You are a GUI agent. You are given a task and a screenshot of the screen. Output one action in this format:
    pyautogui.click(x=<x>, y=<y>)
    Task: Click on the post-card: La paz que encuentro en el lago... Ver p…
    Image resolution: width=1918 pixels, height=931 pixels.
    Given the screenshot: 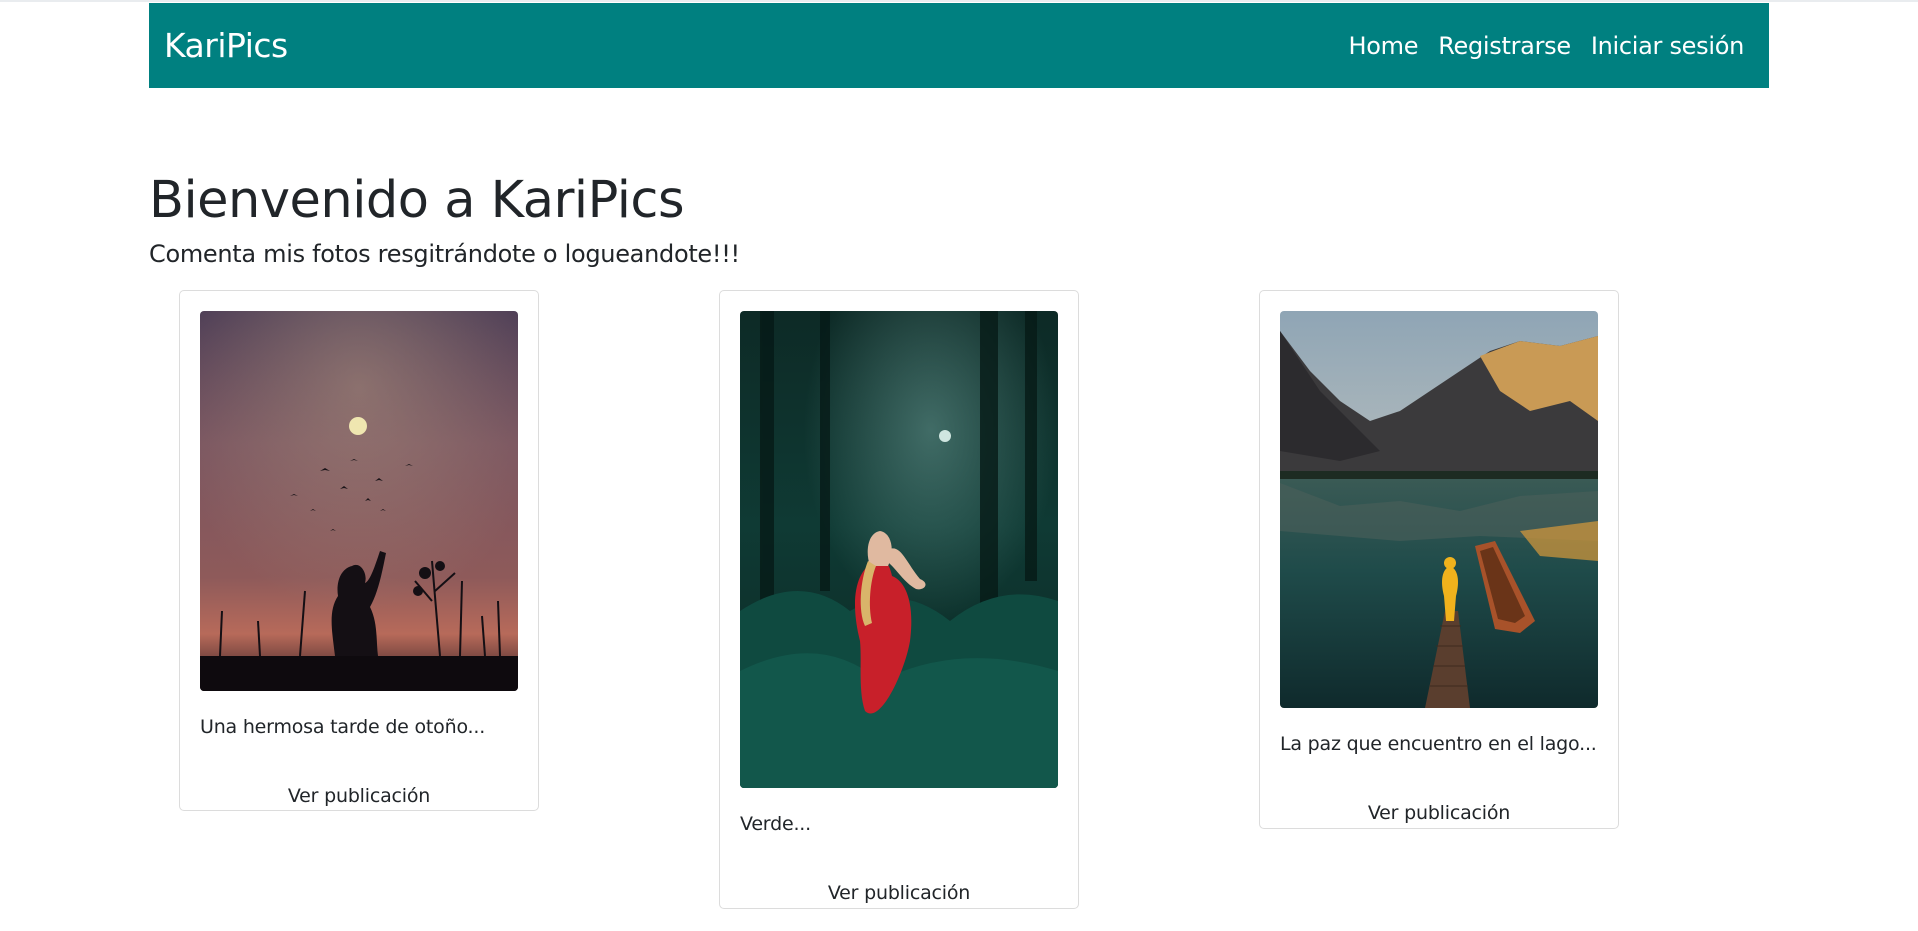 What is the action you would take?
    pyautogui.click(x=1439, y=559)
    